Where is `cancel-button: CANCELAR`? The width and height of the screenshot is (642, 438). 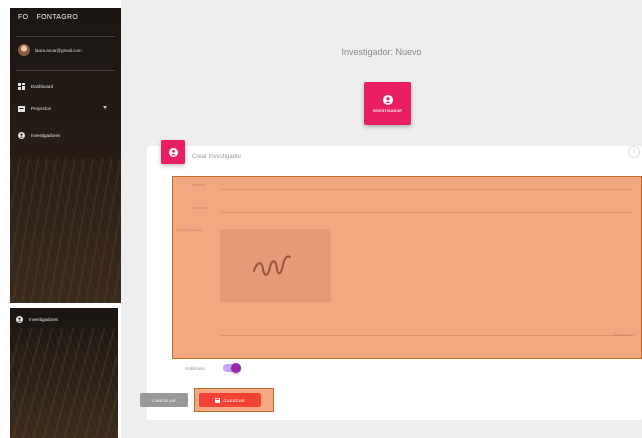
cancel-button: CANCELAR is located at coordinates (164, 400).